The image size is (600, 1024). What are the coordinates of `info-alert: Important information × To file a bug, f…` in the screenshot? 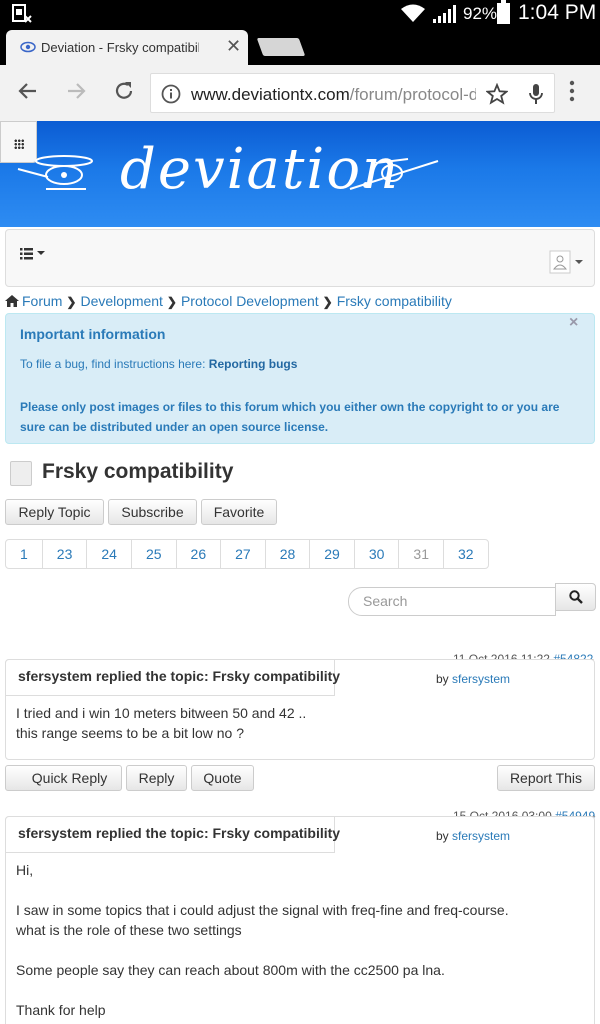 It's located at (300, 378).